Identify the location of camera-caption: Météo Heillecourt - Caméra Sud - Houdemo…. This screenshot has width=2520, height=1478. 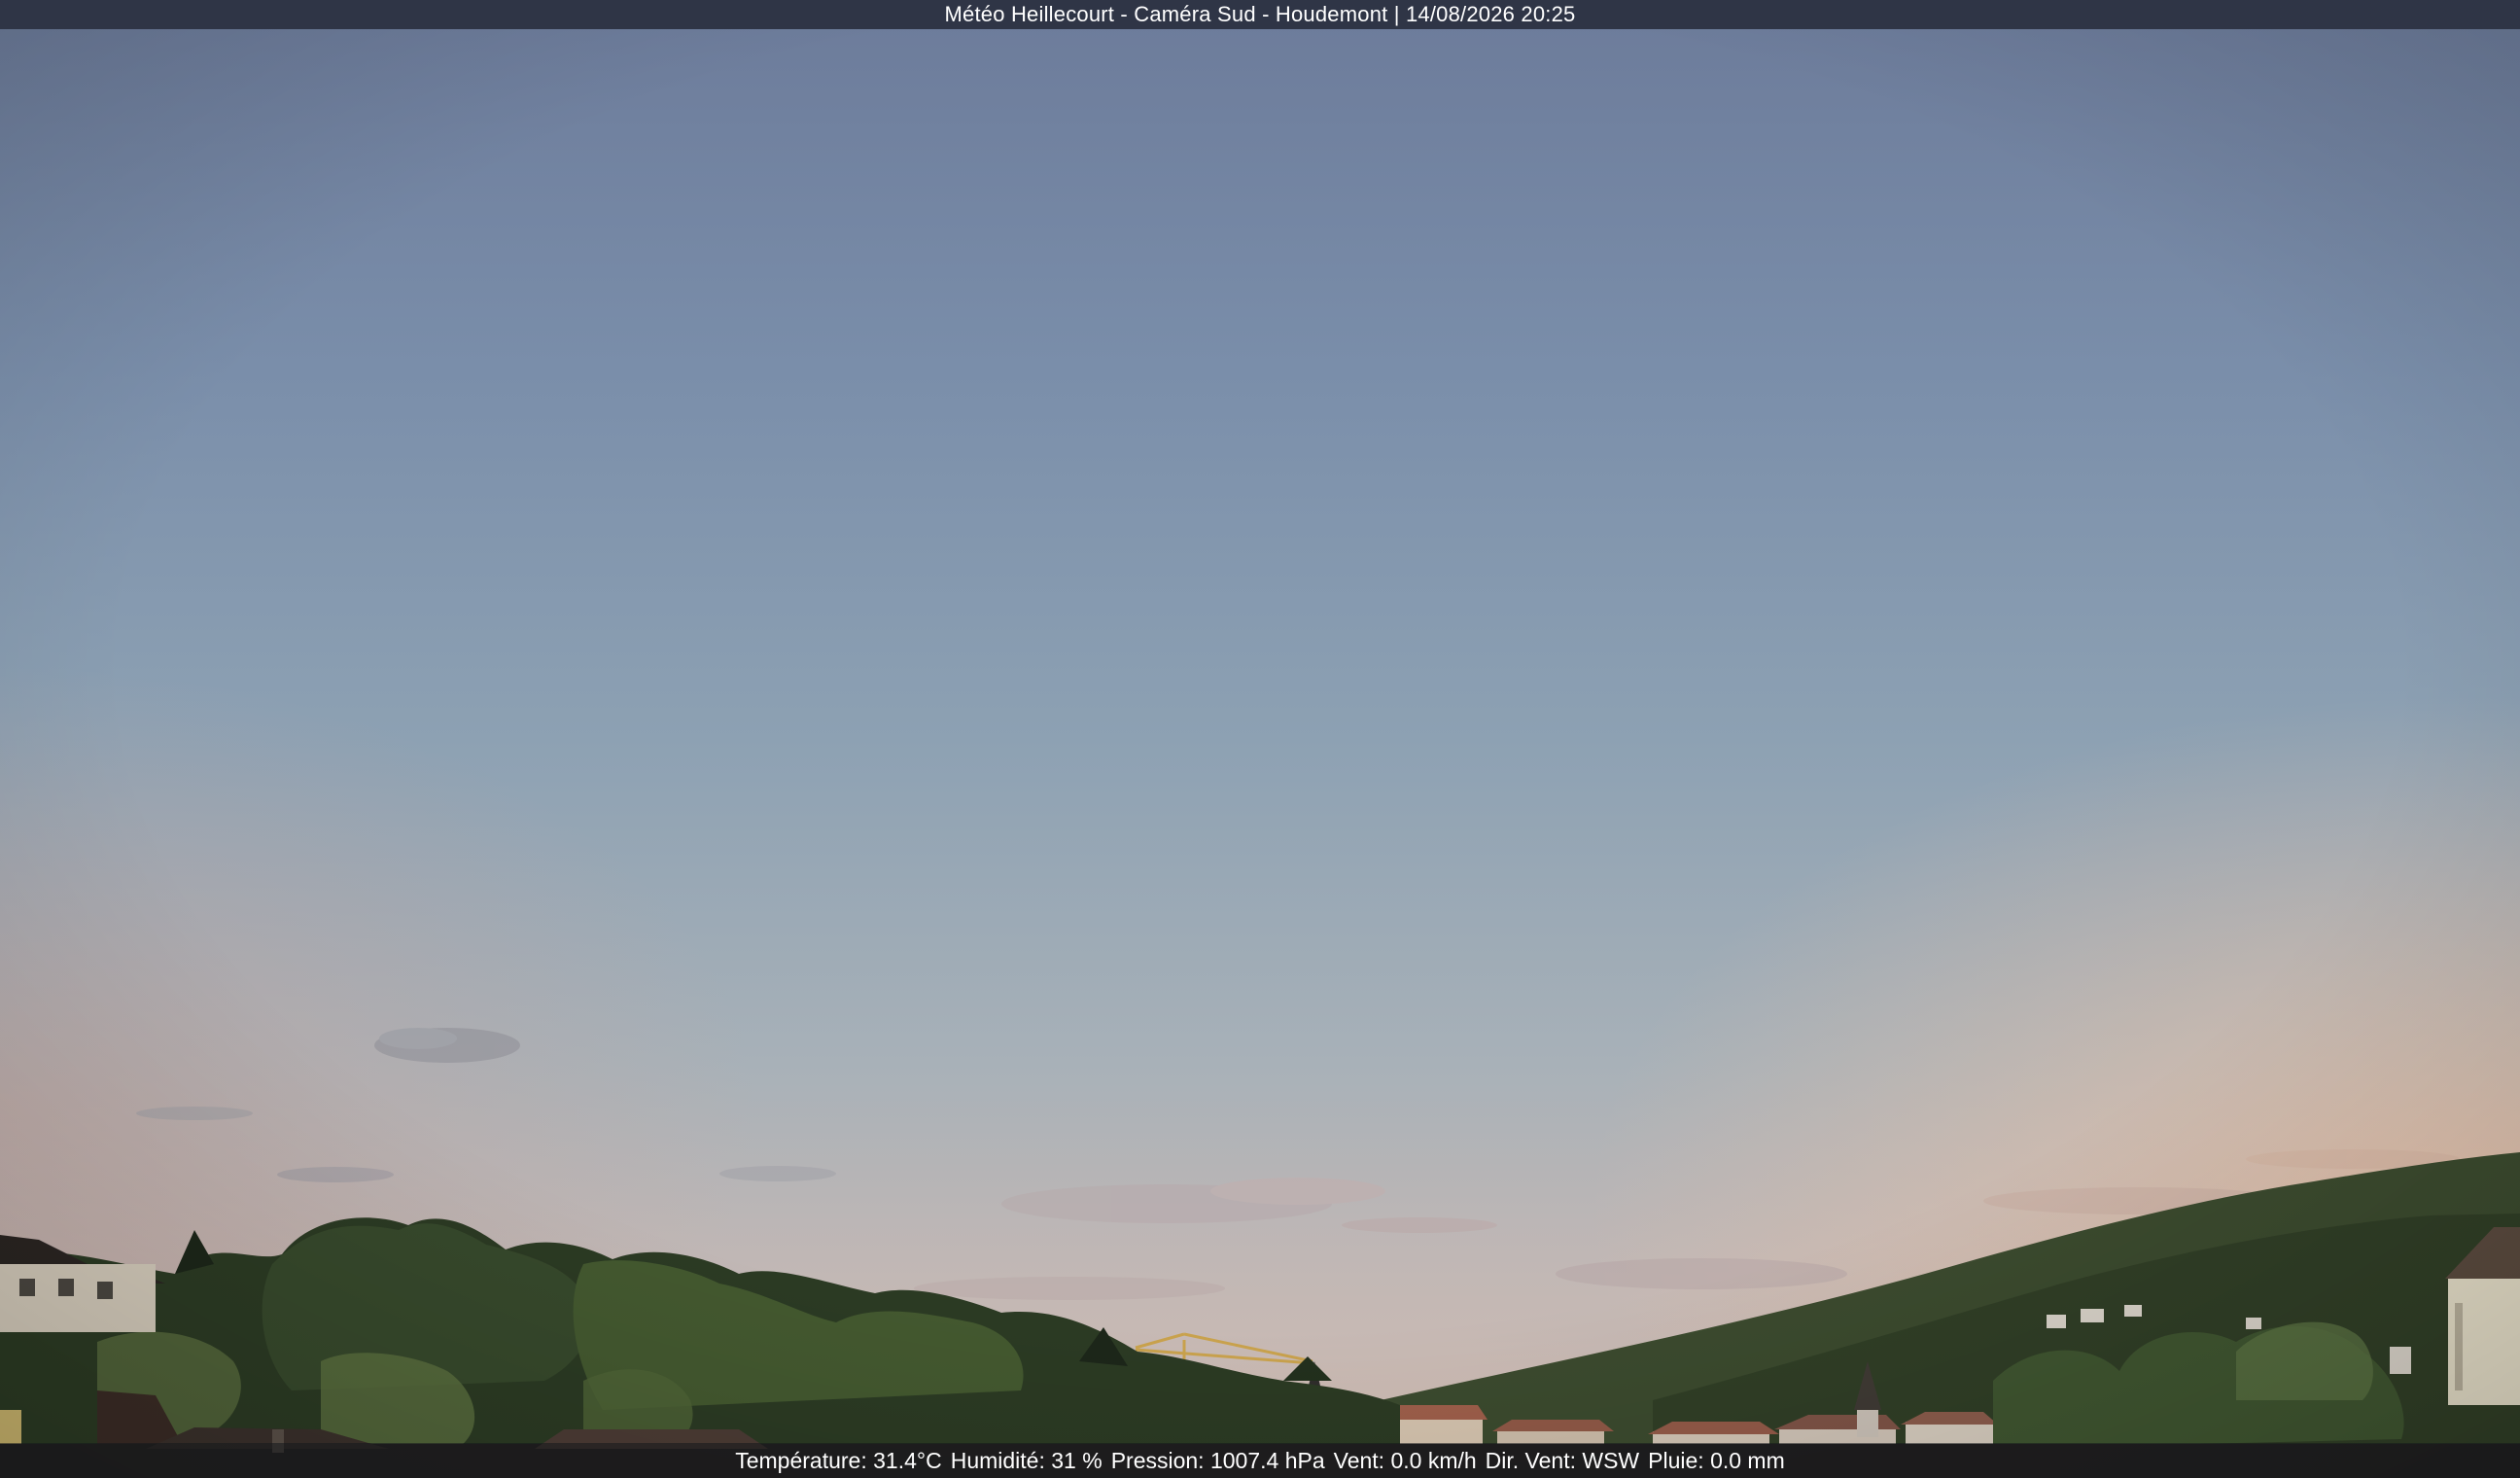
(1260, 14).